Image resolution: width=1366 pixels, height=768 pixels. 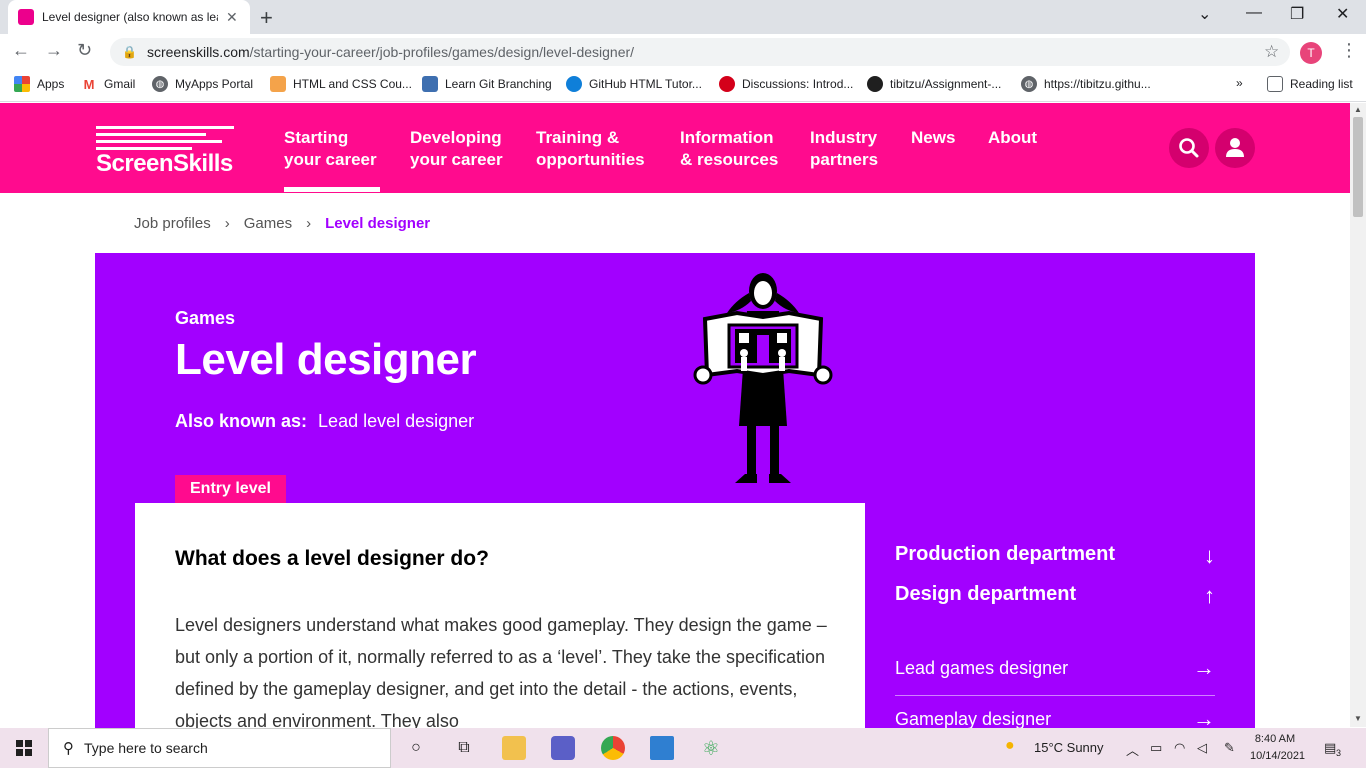 What do you see at coordinates (1055, 670) in the screenshot?
I see `lead-games-designer-link: Lead games designer →` at bounding box center [1055, 670].